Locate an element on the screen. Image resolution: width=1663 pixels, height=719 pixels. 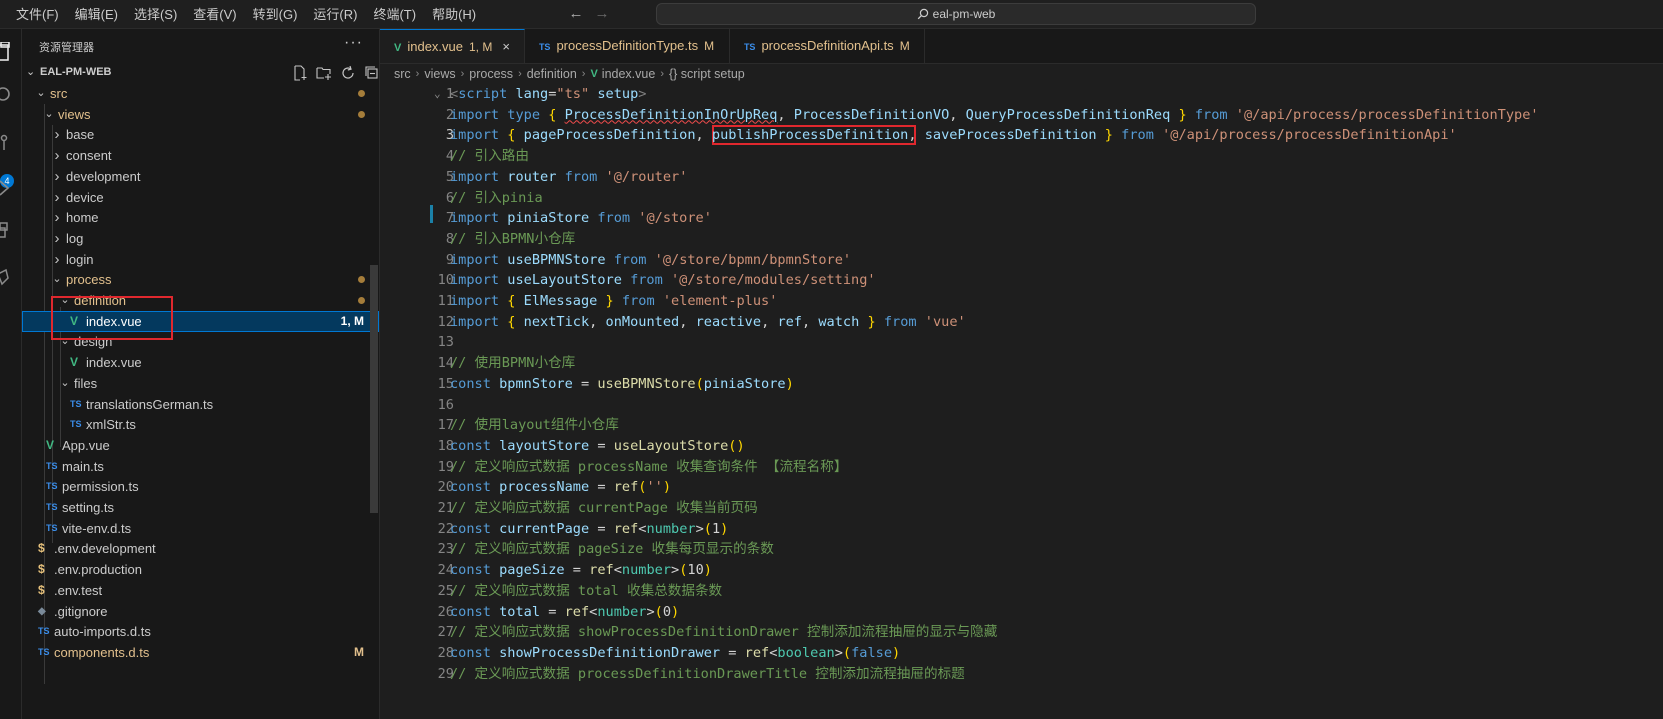
tree-item: ⌄ files is located at coordinates (200, 383).